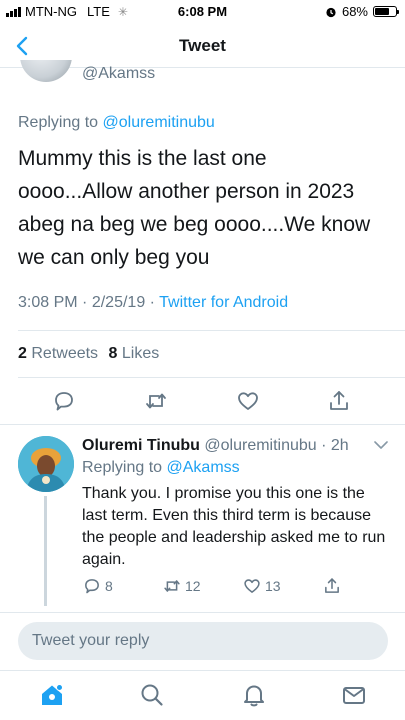 This screenshot has height=720, width=405. What do you see at coordinates (202, 45) in the screenshot?
I see `page-title: Tweet` at bounding box center [202, 45].